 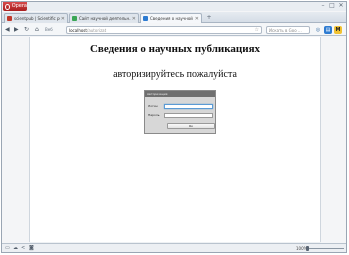 What do you see at coordinates (188, 106) in the screenshot?
I see `login-input` at bounding box center [188, 106].